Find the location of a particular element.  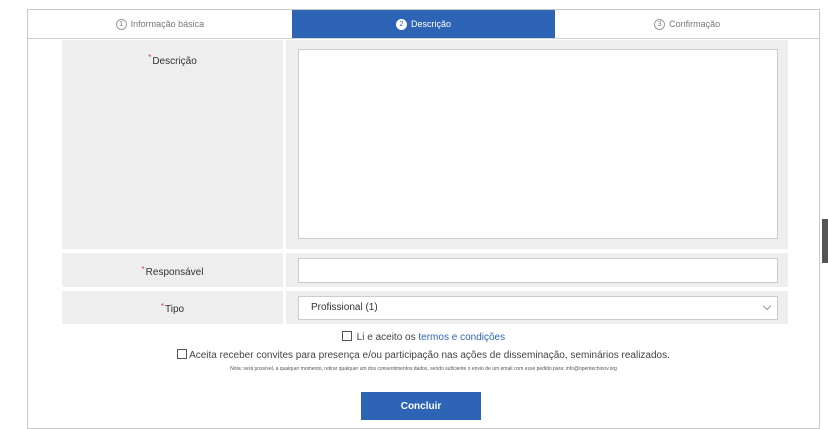

responsavel-field-cell is located at coordinates (537, 270).